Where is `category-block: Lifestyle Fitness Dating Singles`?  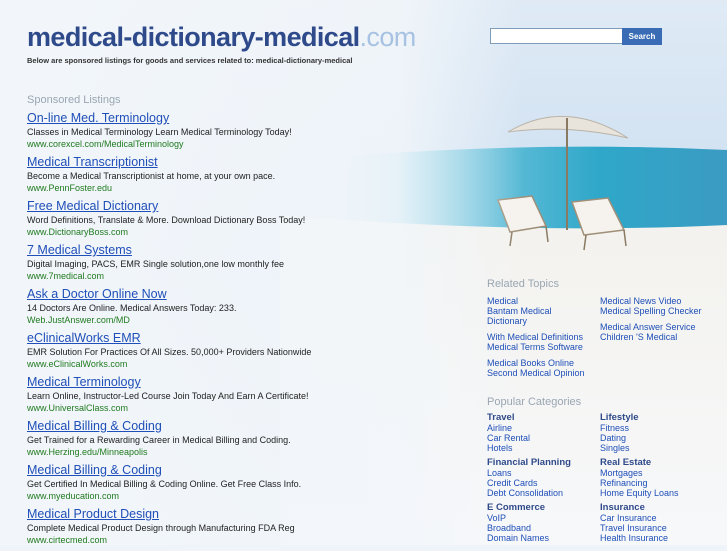 category-block: Lifestyle Fitness Dating Singles is located at coordinates (619, 432).